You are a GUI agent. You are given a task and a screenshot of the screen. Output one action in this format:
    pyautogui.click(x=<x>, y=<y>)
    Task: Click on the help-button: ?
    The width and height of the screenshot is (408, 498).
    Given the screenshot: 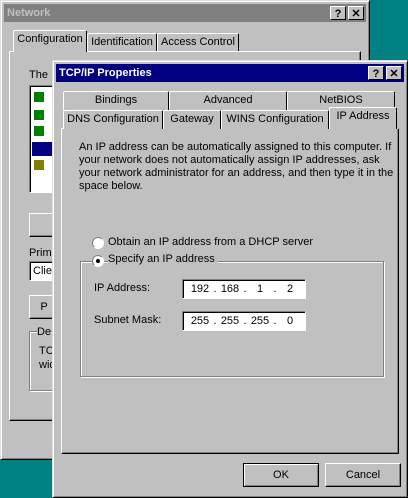 What is the action you would take?
    pyautogui.click(x=376, y=73)
    